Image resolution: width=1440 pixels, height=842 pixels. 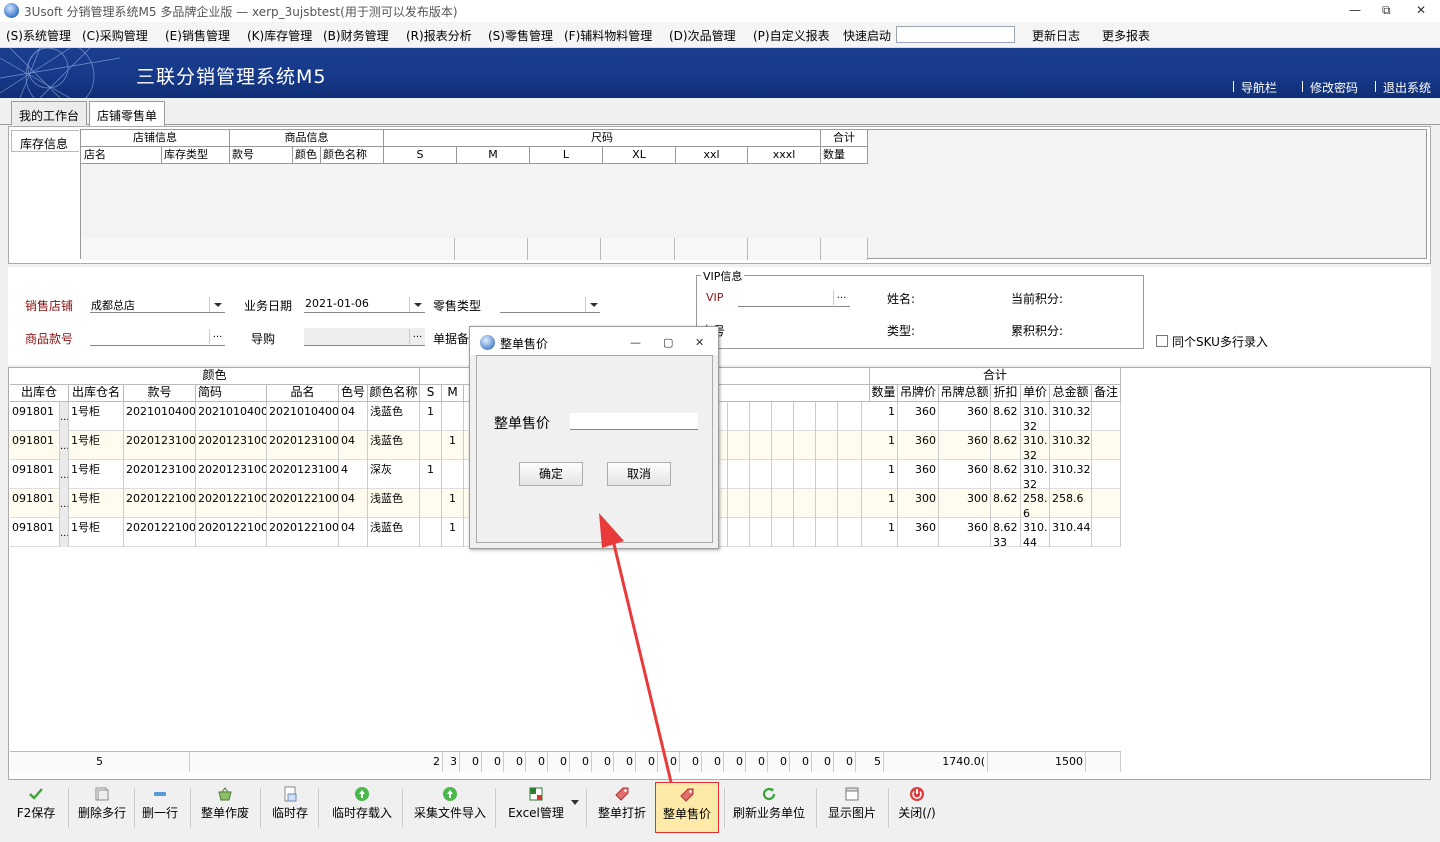 I want to click on refresh-units-button: 刷新业务单位, so click(x=769, y=807).